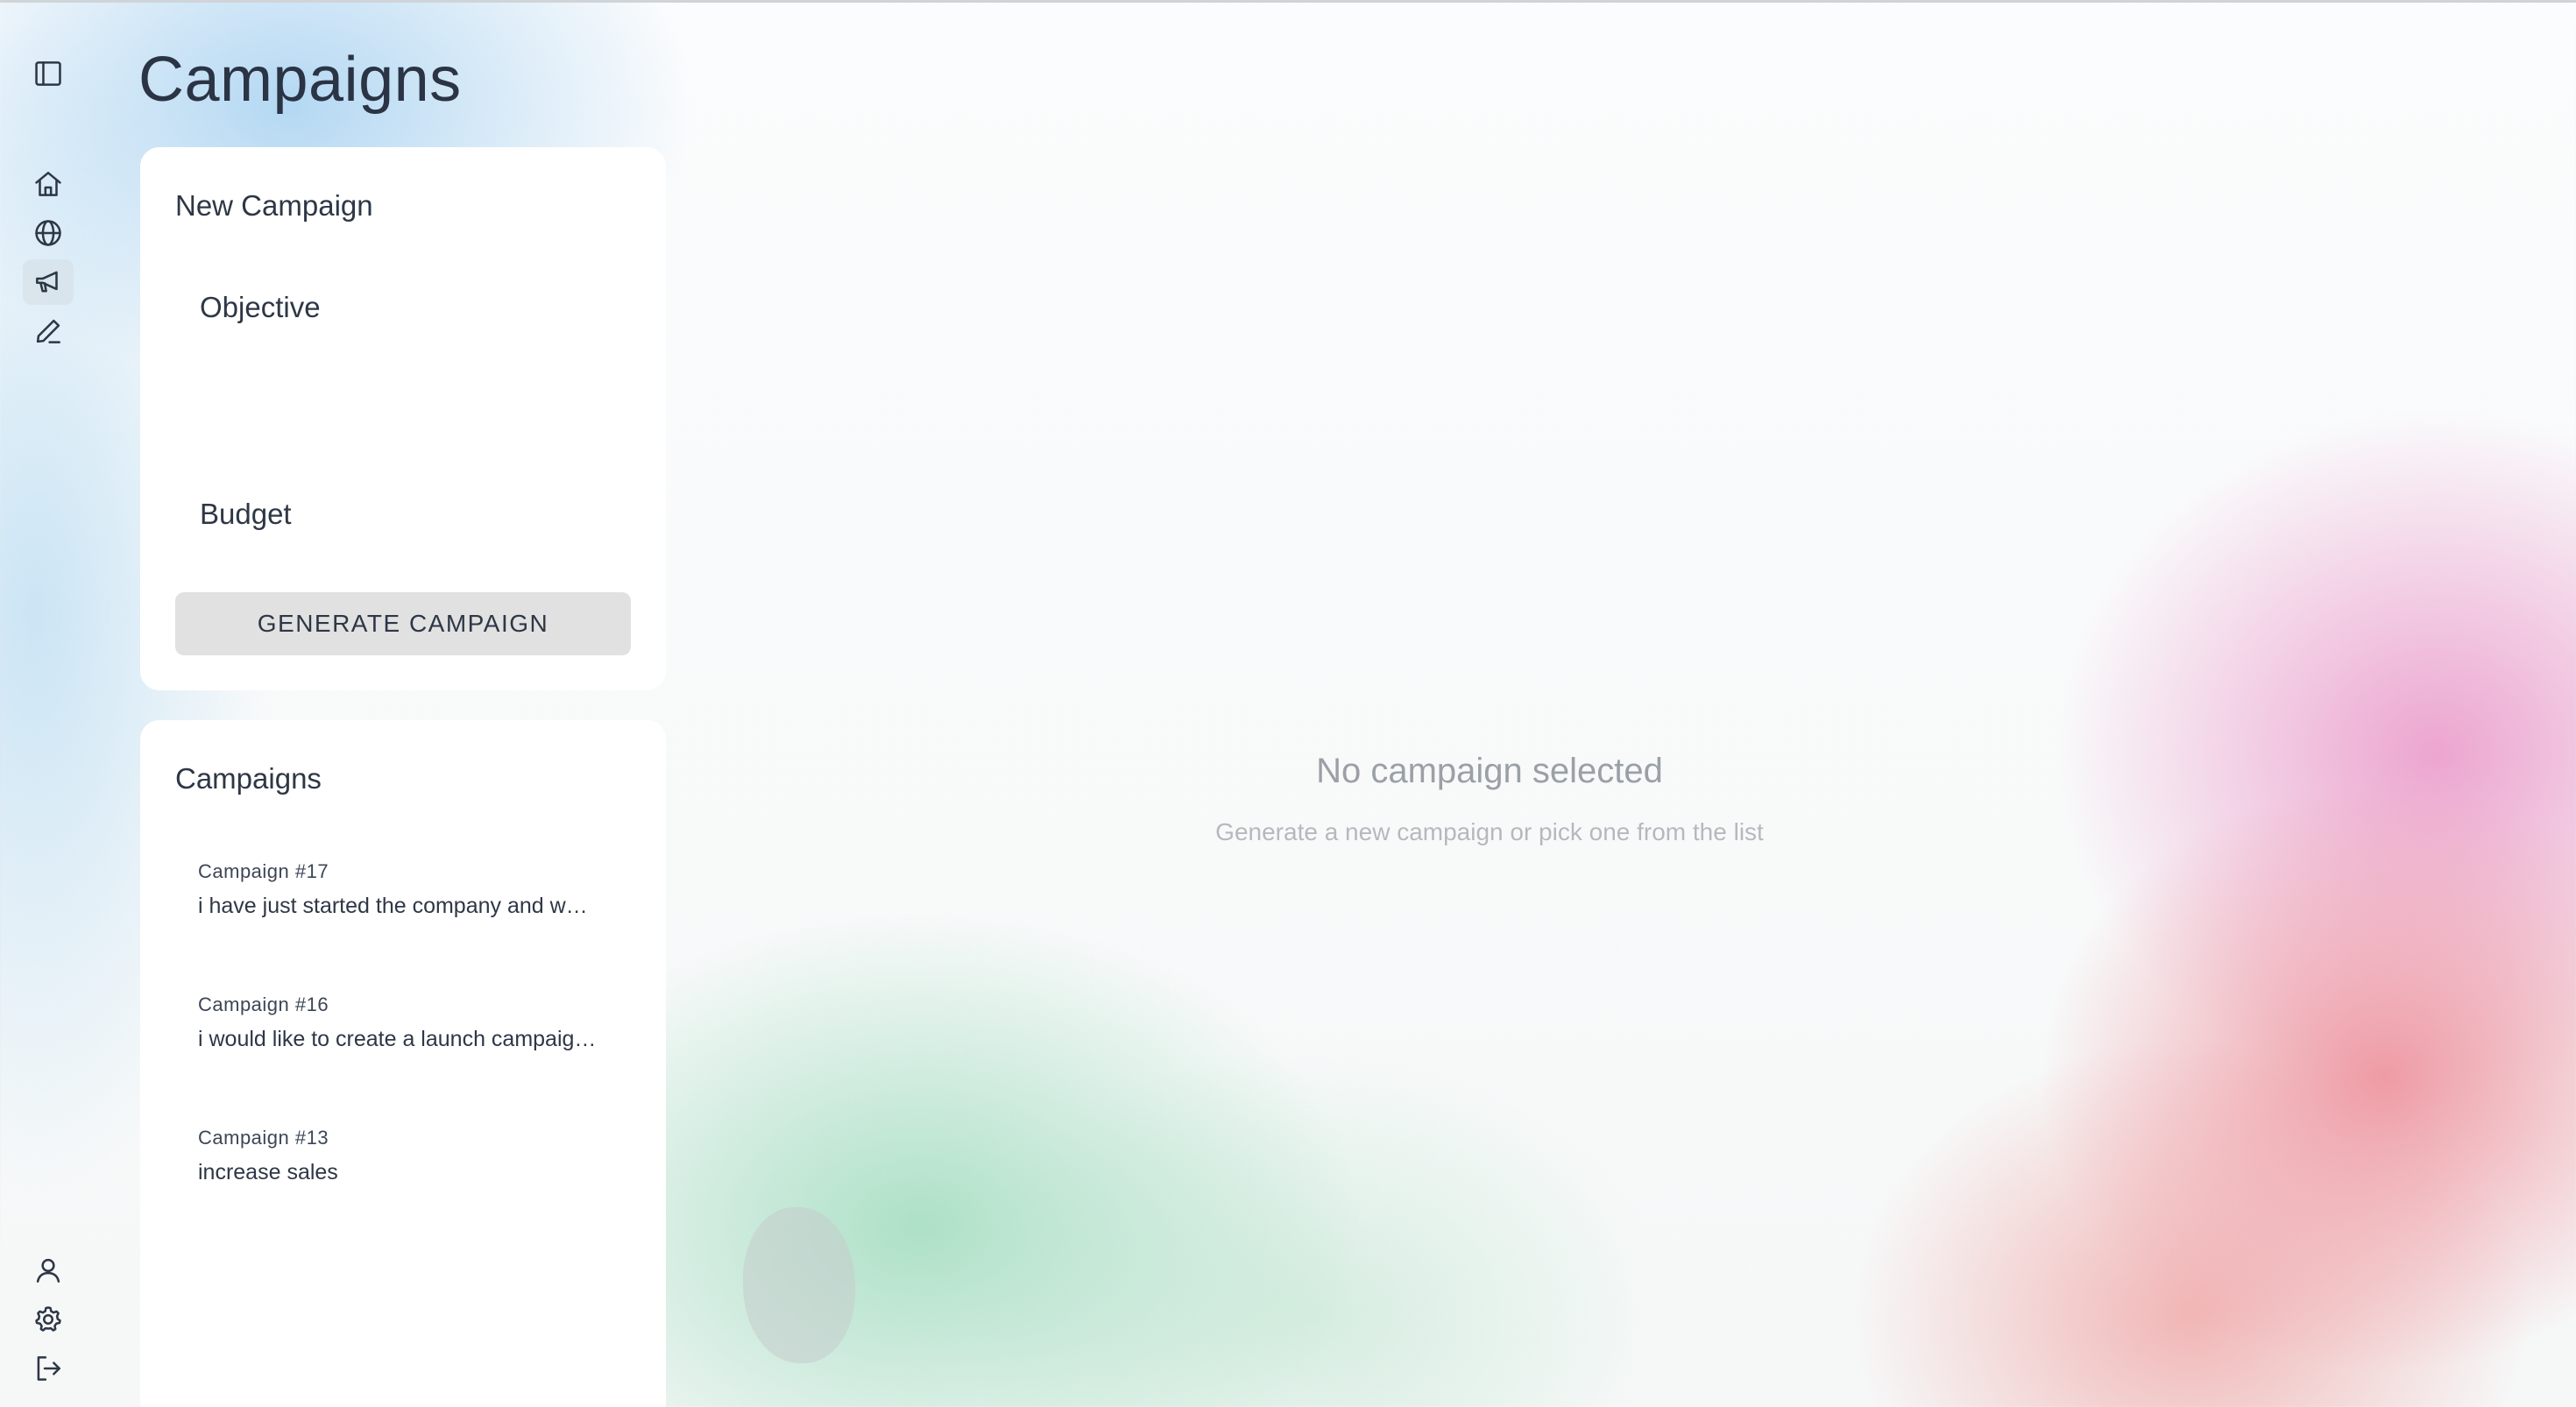 Image resolution: width=2576 pixels, height=1407 pixels. I want to click on objective-field: Objective, so click(260, 307).